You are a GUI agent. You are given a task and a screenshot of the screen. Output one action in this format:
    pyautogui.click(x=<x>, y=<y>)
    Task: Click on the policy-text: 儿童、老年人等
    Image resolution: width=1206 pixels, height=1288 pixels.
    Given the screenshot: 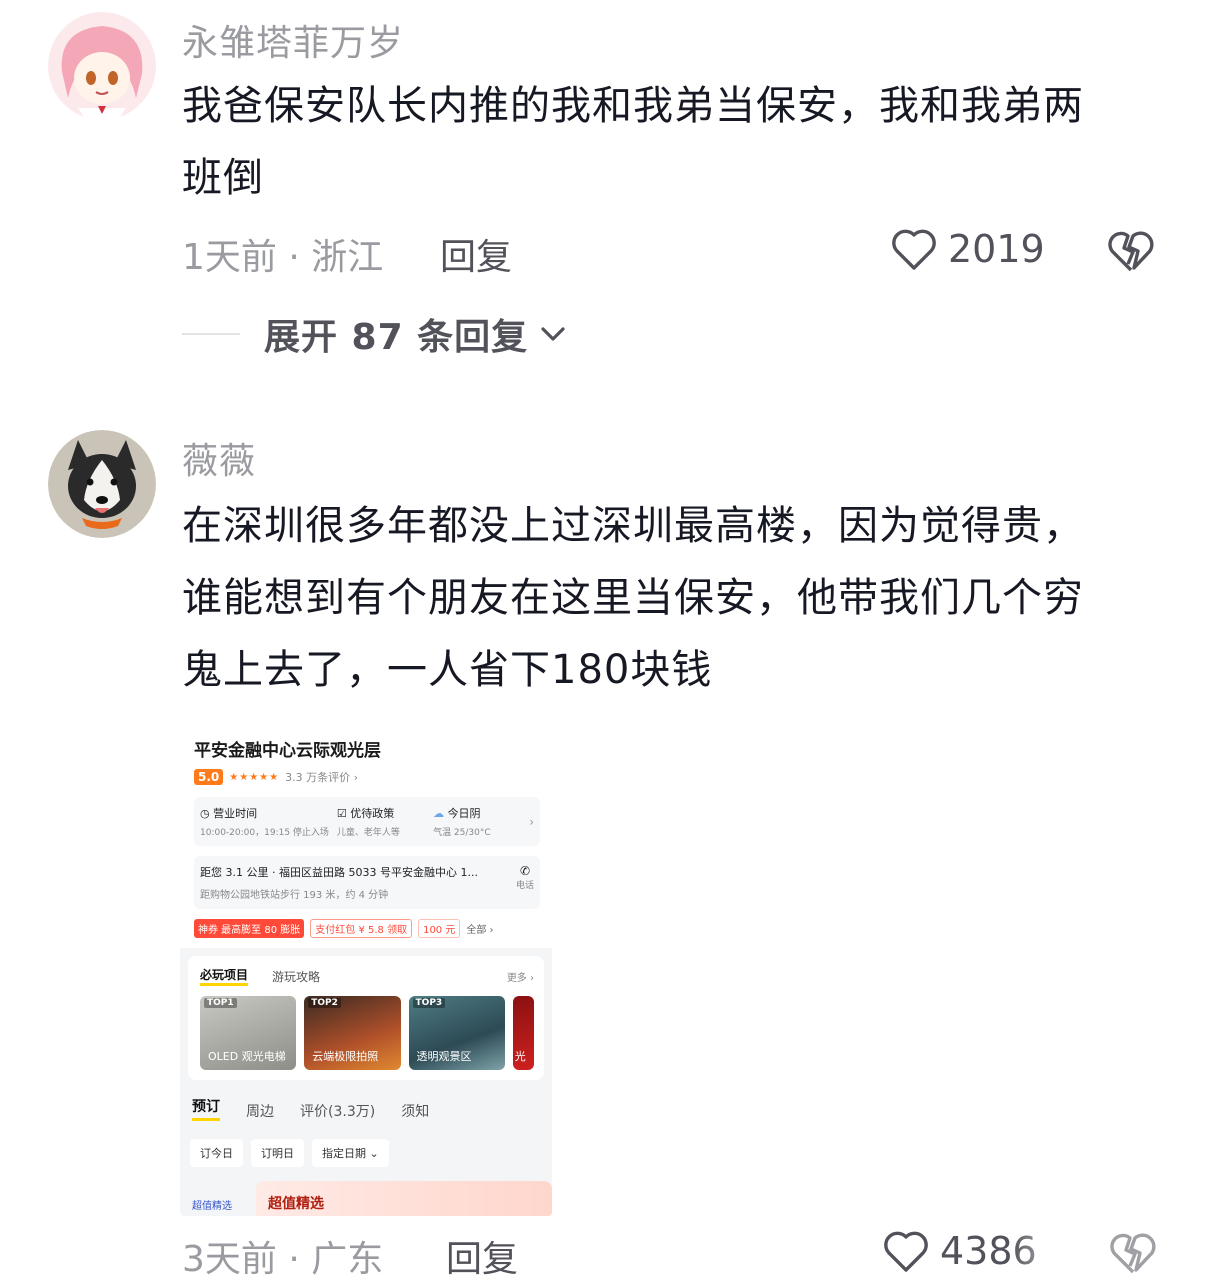 What is the action you would take?
    pyautogui.click(x=368, y=833)
    